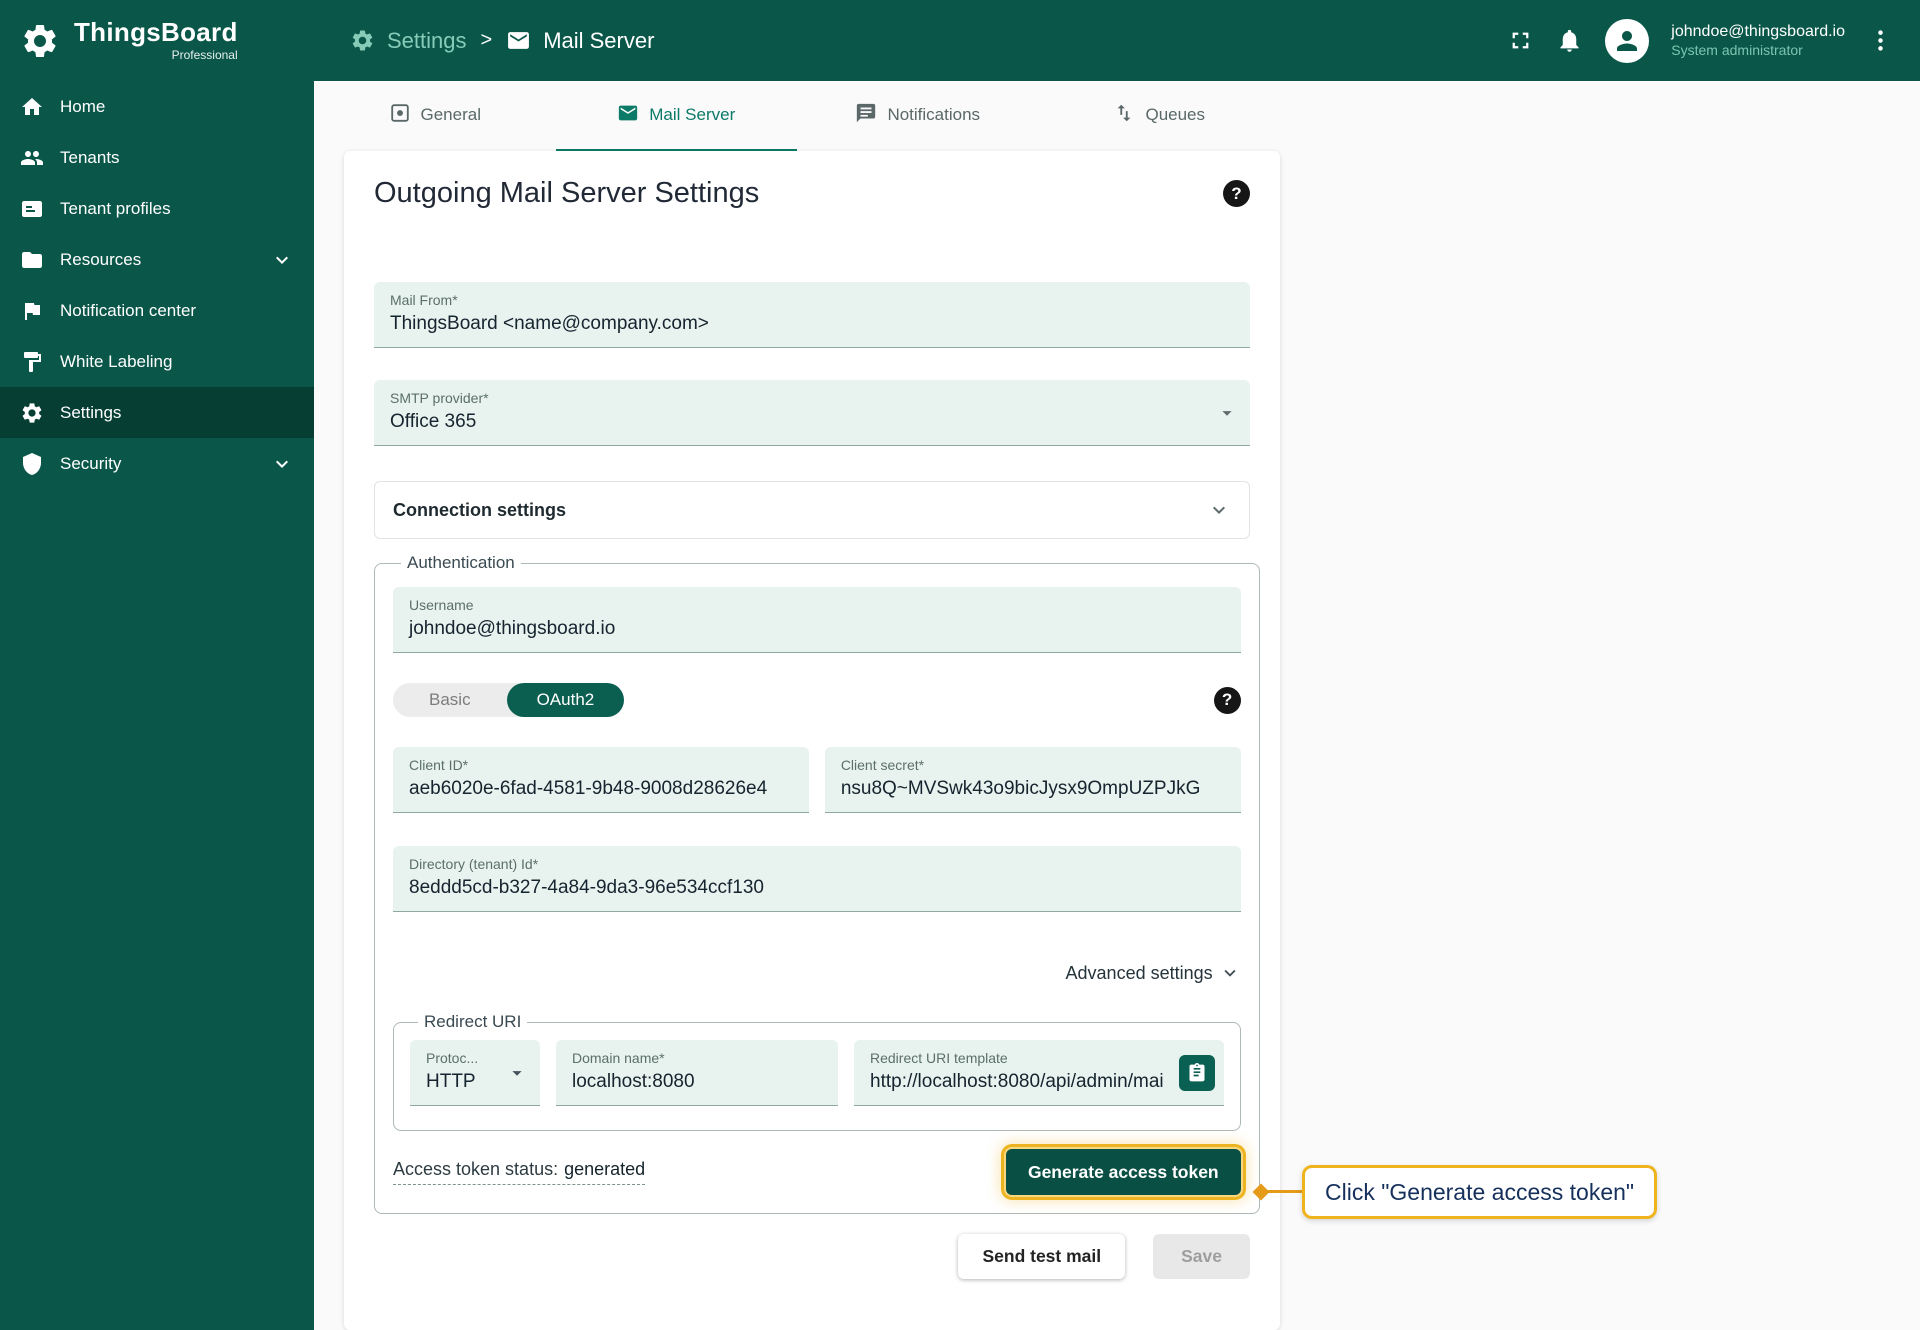 Image resolution: width=1920 pixels, height=1330 pixels. I want to click on brand-name: ThingsBoard, so click(156, 32).